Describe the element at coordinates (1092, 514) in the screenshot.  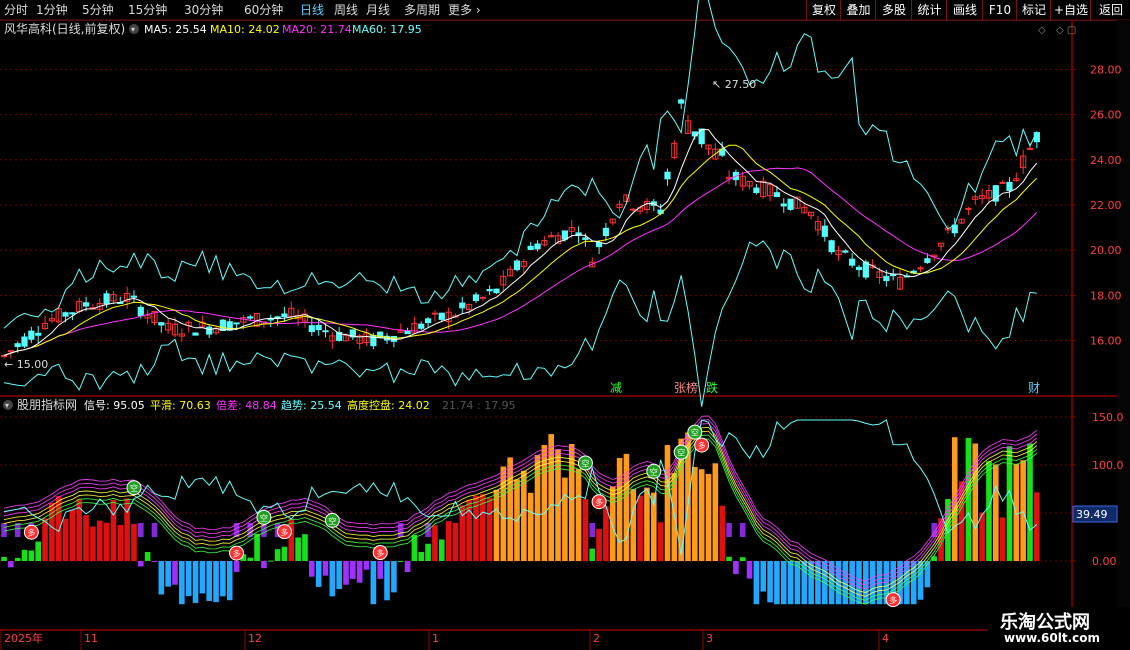
I see `current-value-badge: 39.49` at that location.